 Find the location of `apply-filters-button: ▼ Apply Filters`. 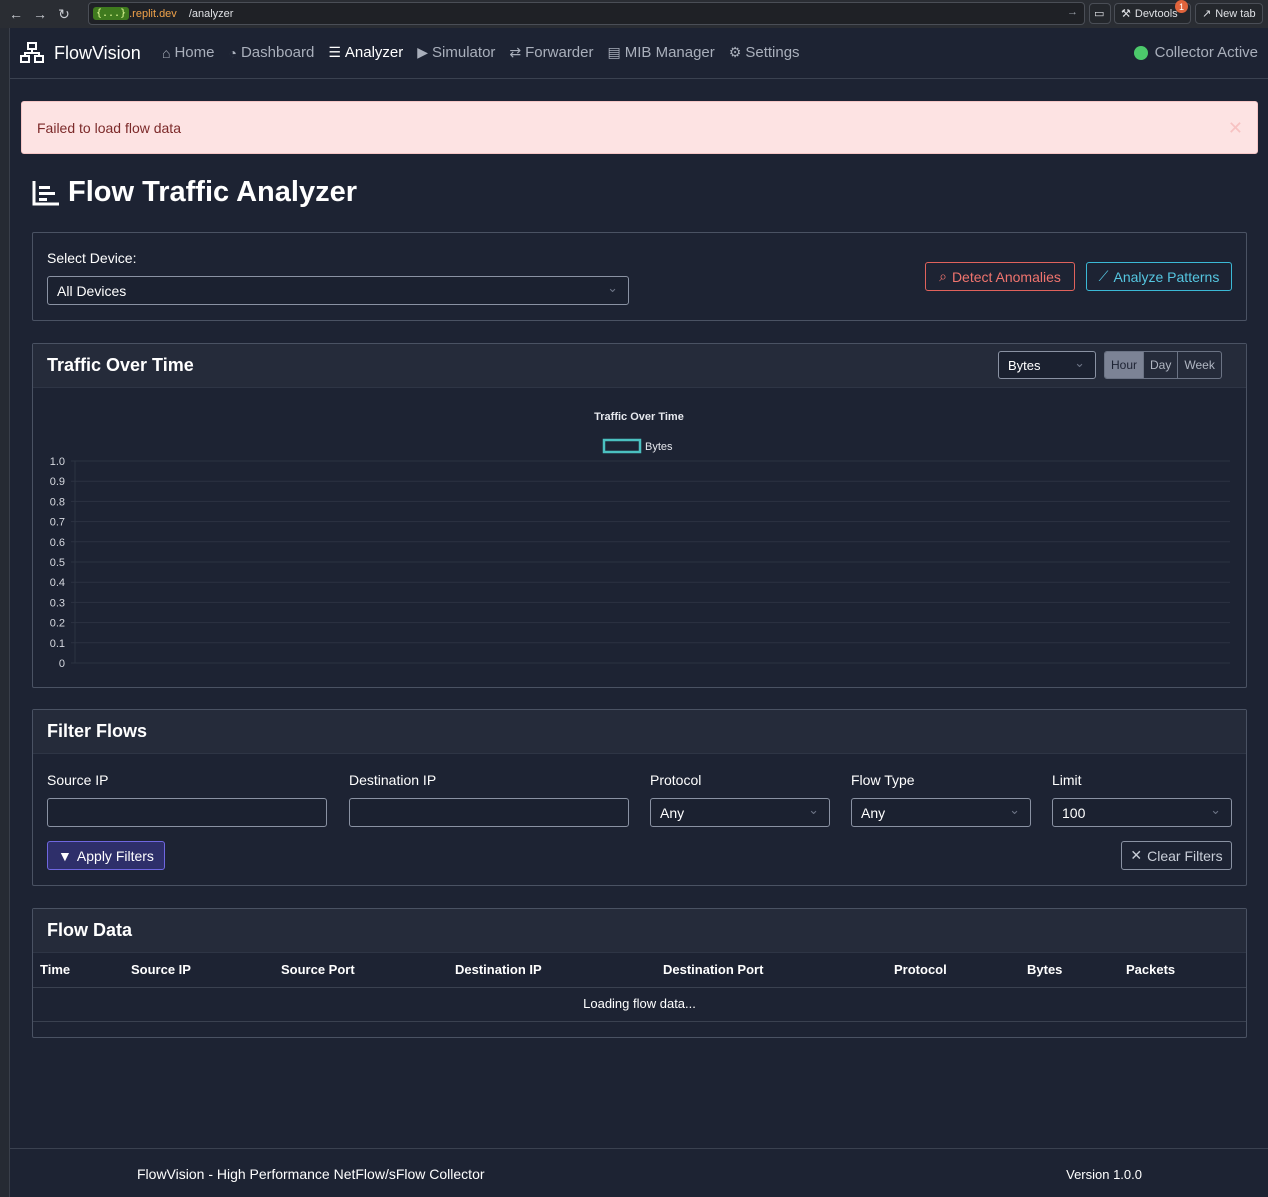

apply-filters-button: ▼ Apply Filters is located at coordinates (106, 855).